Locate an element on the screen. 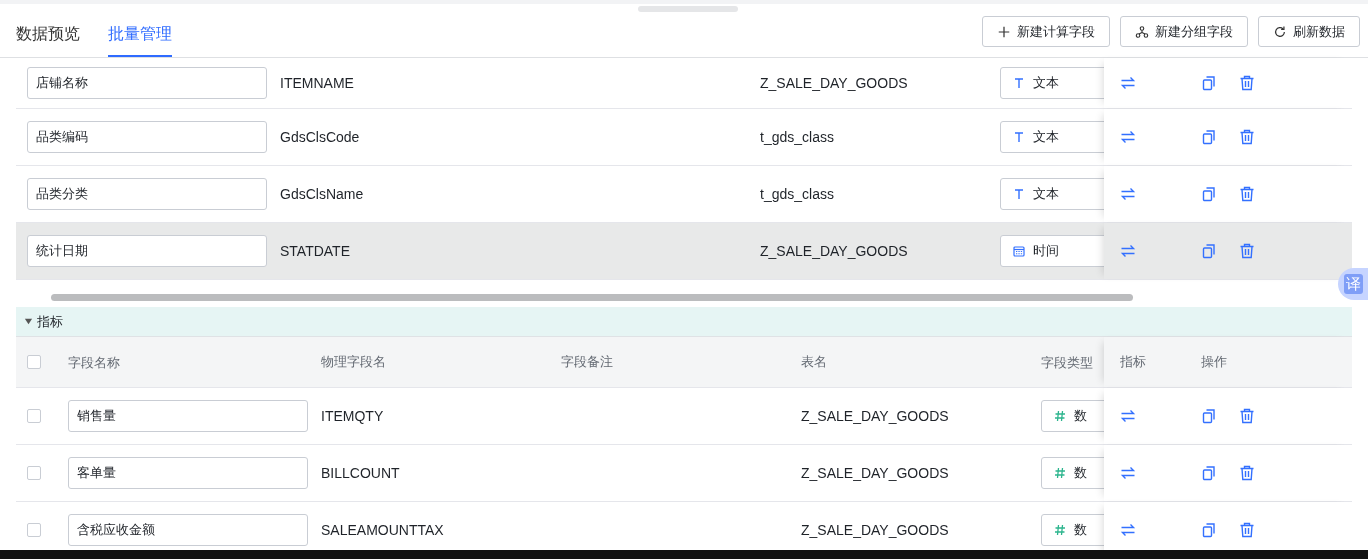  column-header: 字段备注 is located at coordinates (587, 361).